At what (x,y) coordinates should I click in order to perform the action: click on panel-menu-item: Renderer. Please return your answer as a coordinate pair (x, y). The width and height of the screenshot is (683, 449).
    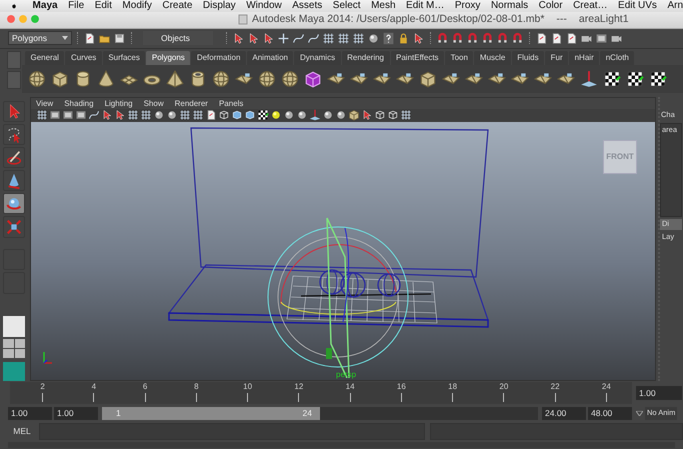
    Looking at the image, I should click on (191, 103).